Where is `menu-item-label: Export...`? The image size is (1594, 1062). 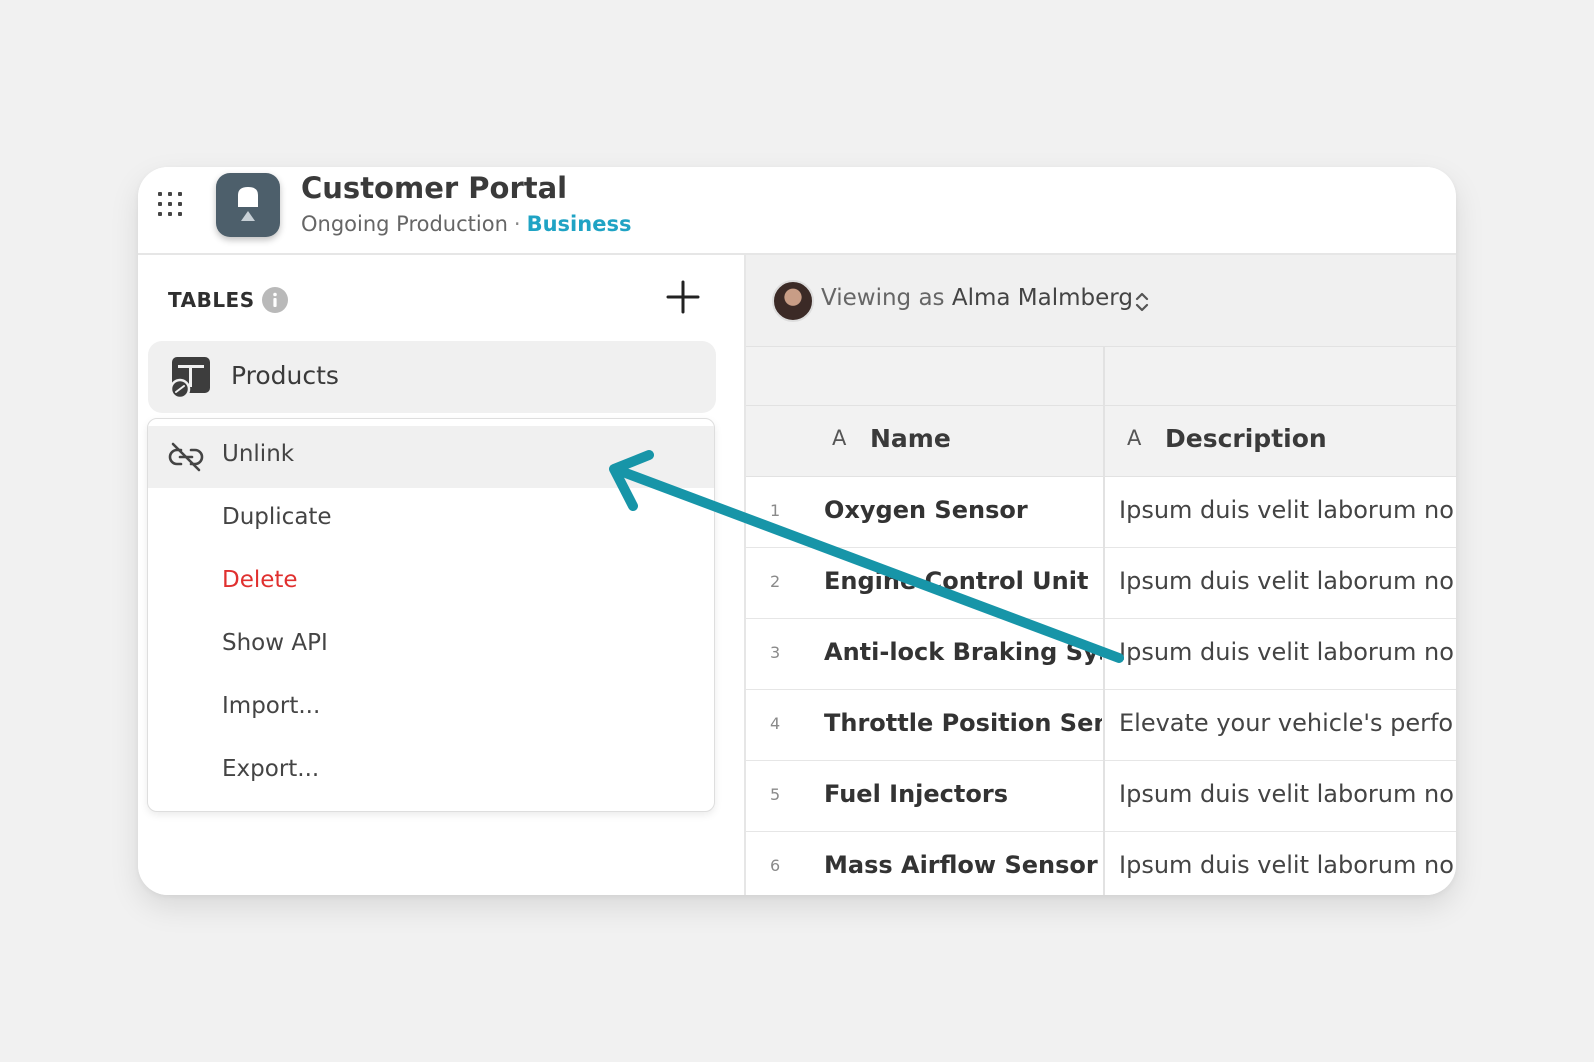 menu-item-label: Export... is located at coordinates (271, 769).